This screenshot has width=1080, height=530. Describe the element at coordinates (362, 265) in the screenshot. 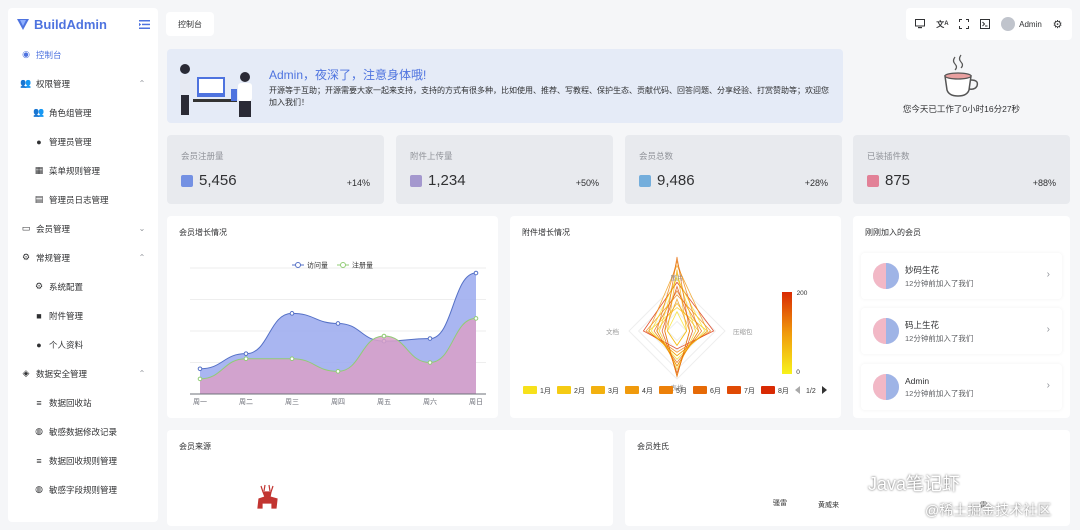

I see `legend-label: 注册量` at that location.